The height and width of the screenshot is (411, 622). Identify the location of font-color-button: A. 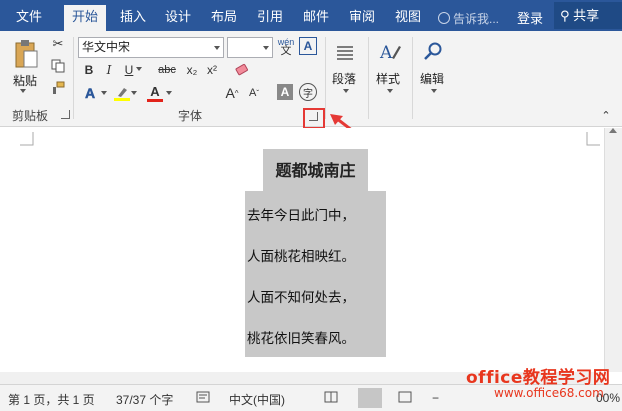
(155, 93).